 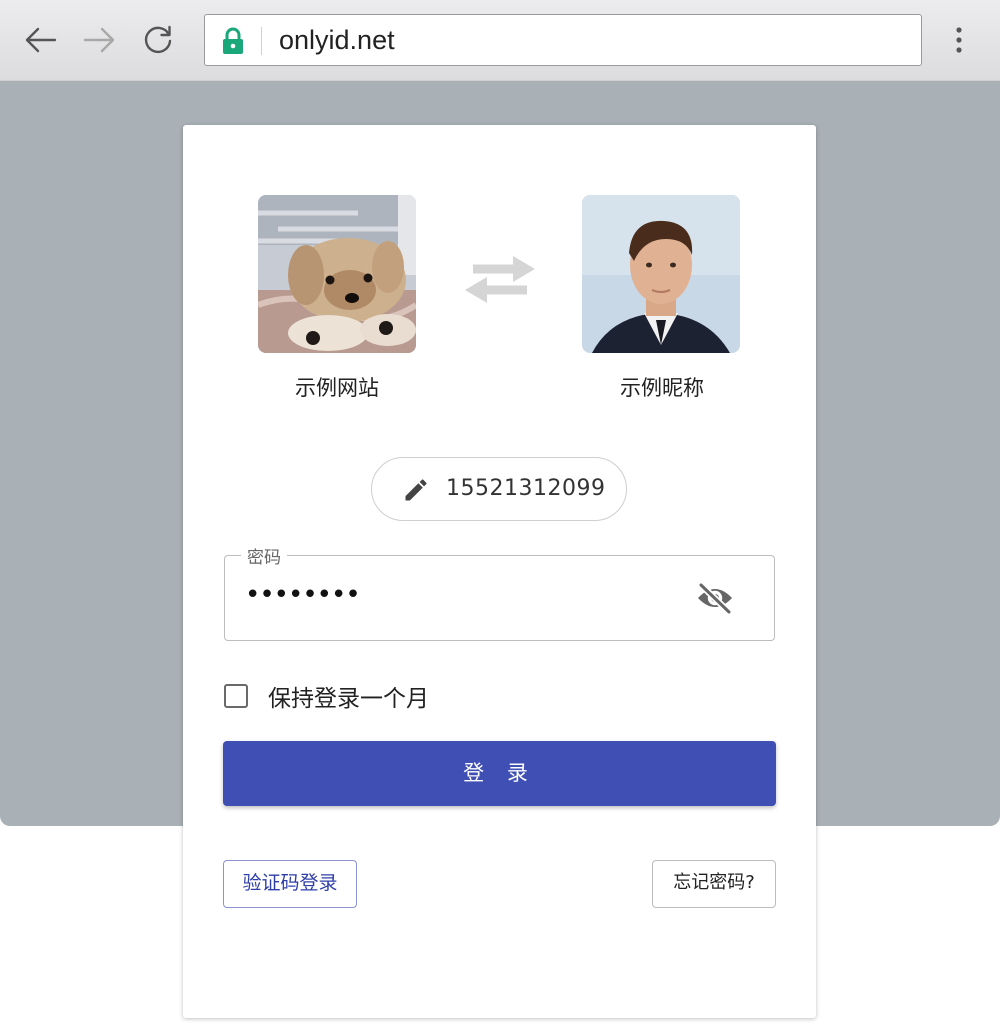 I want to click on browser-toolbar: onlyid.net, so click(x=500, y=40).